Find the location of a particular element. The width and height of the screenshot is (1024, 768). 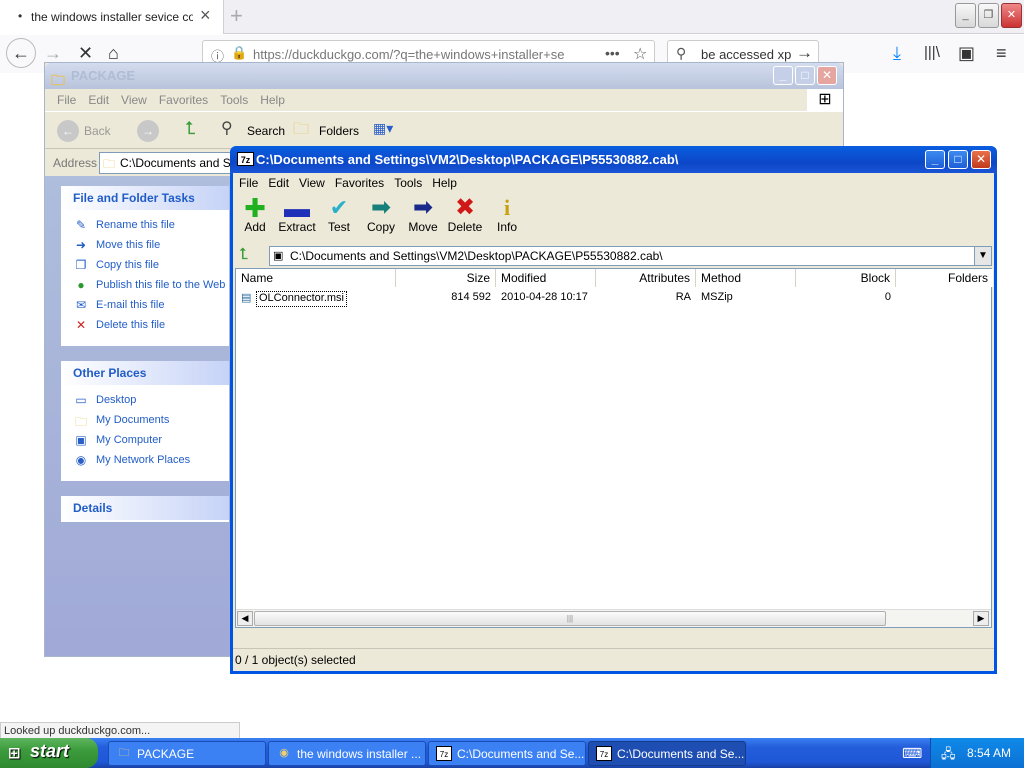

menu-view: View is located at coordinates (134, 100).